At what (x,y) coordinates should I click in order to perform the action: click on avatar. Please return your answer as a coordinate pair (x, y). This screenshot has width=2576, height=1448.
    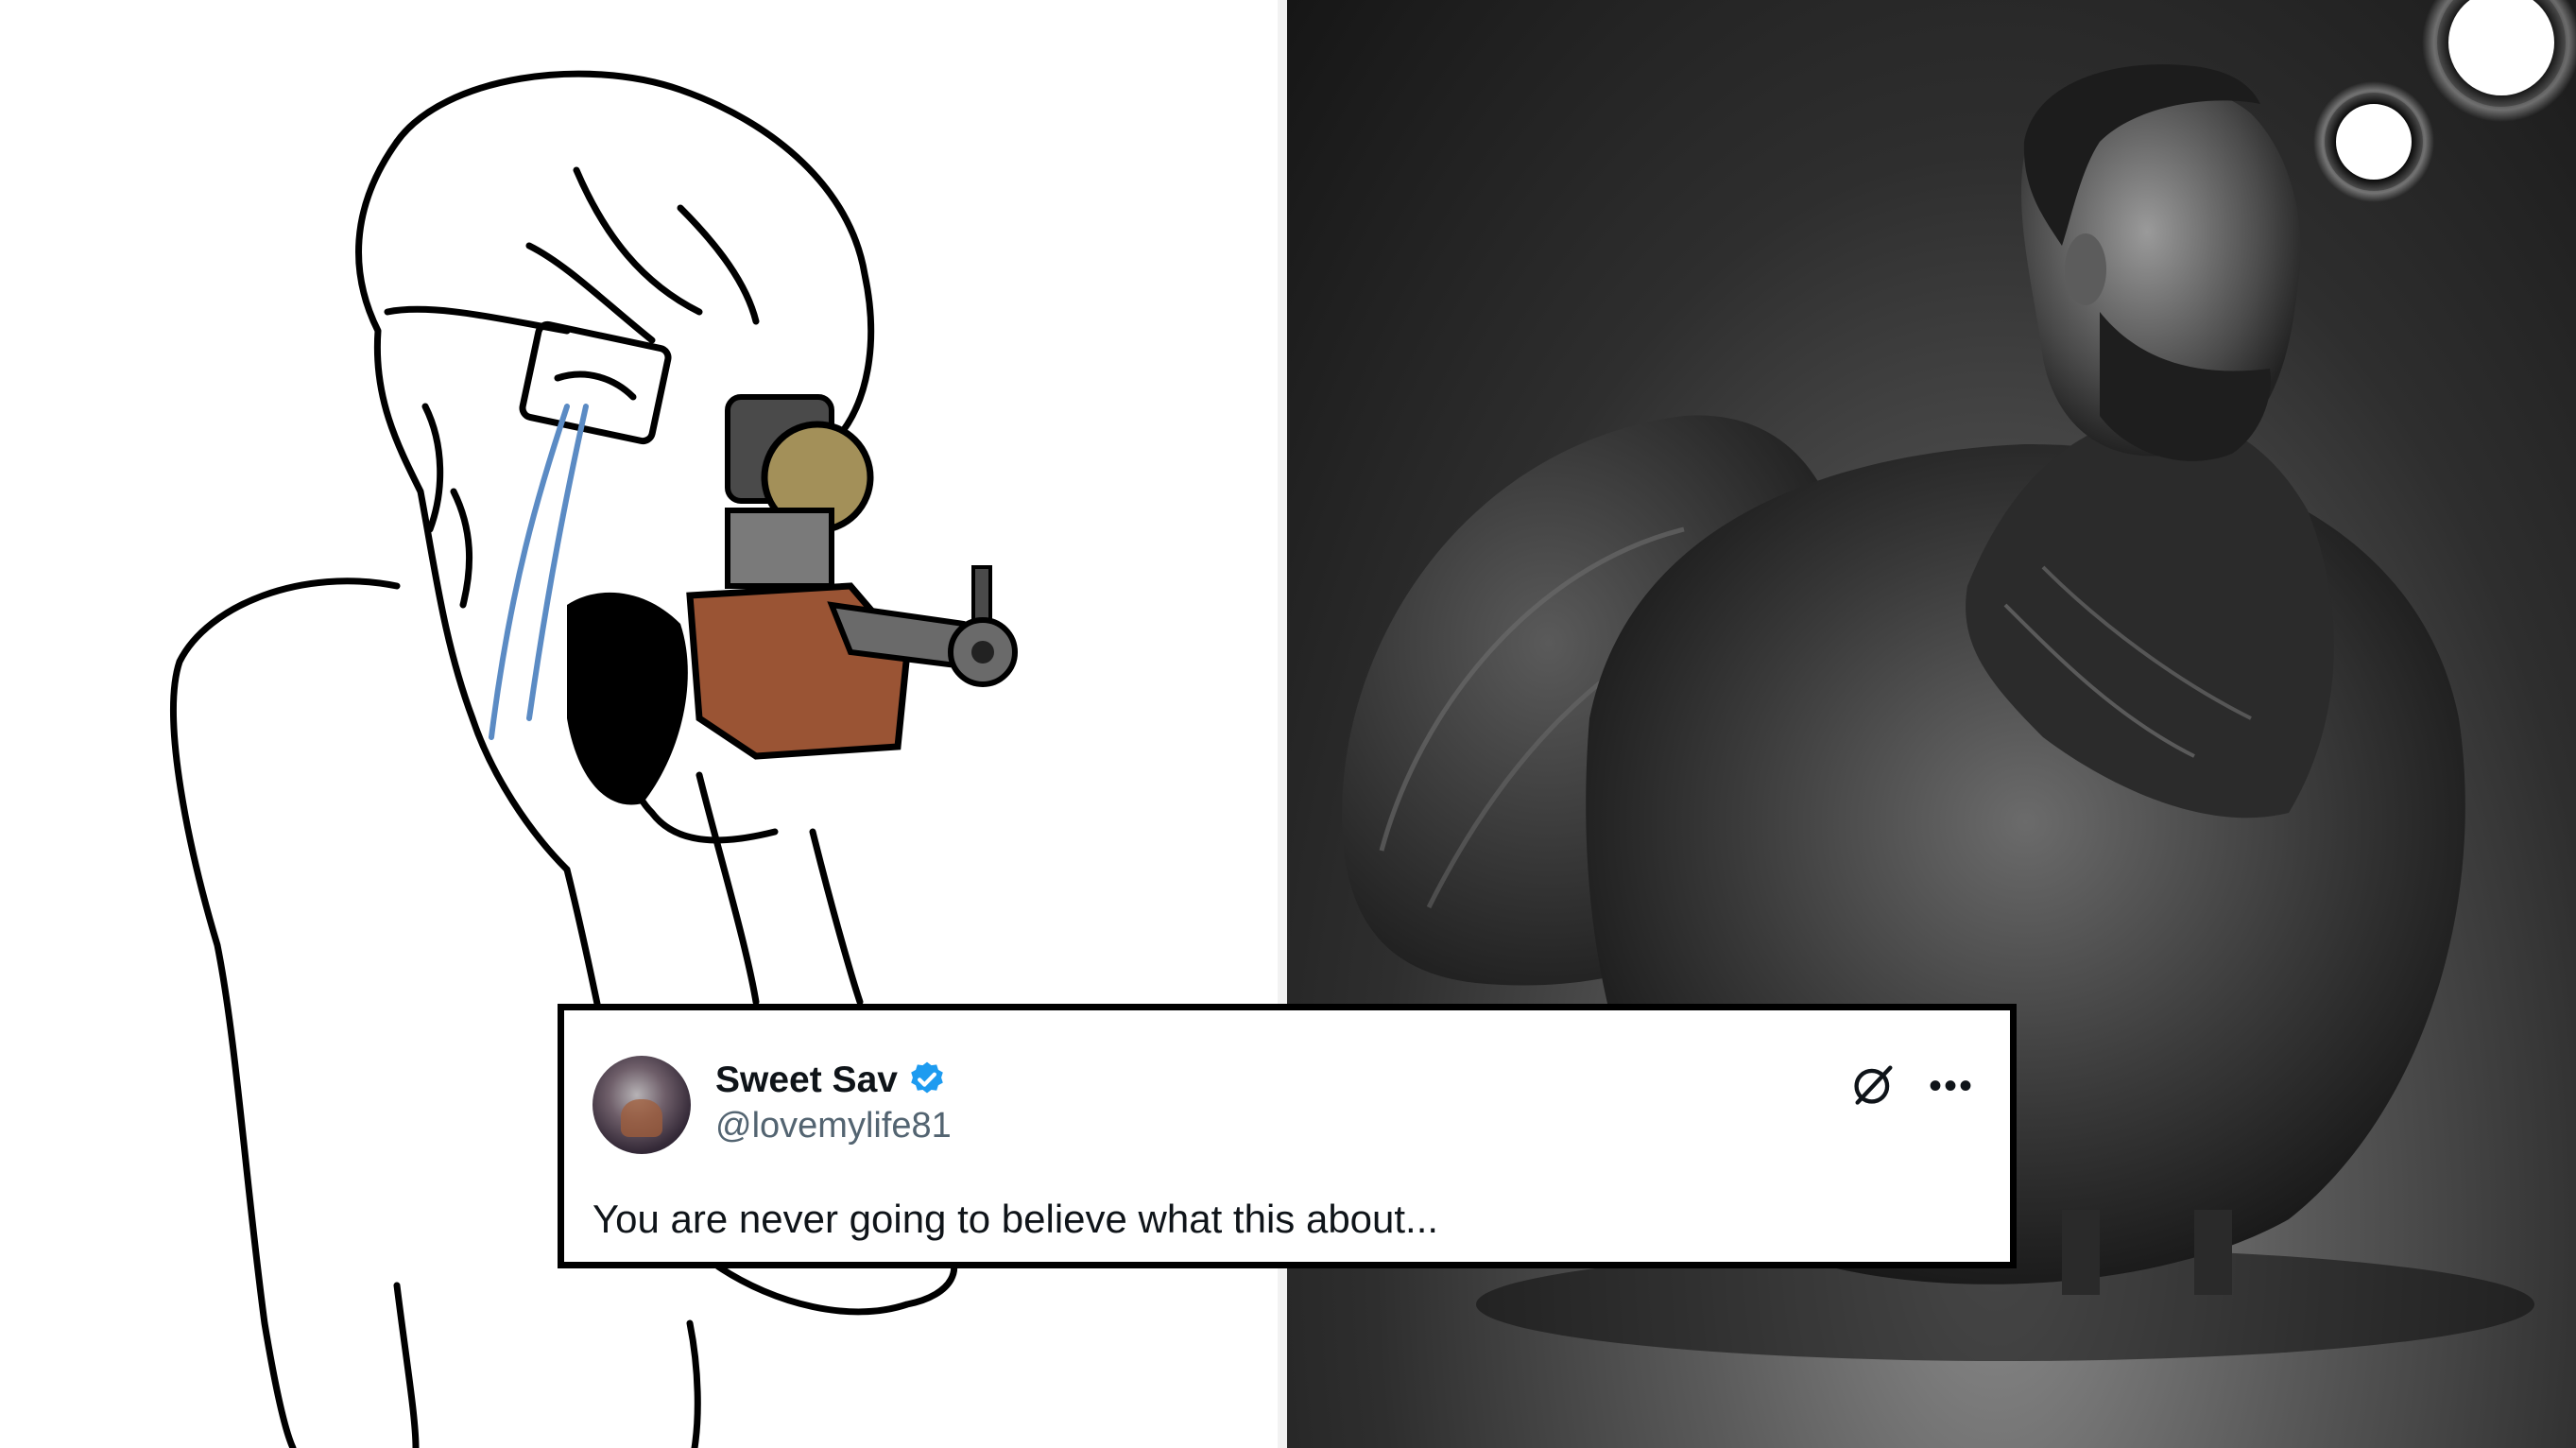
    Looking at the image, I should click on (641, 1105).